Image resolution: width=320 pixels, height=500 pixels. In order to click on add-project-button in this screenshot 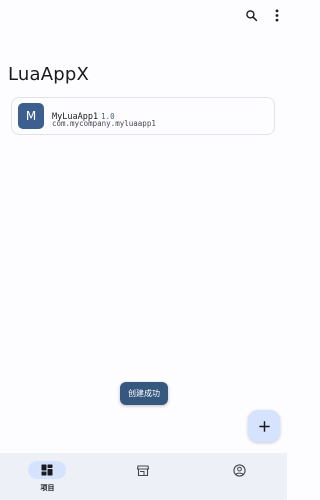, I will do `click(264, 426)`.